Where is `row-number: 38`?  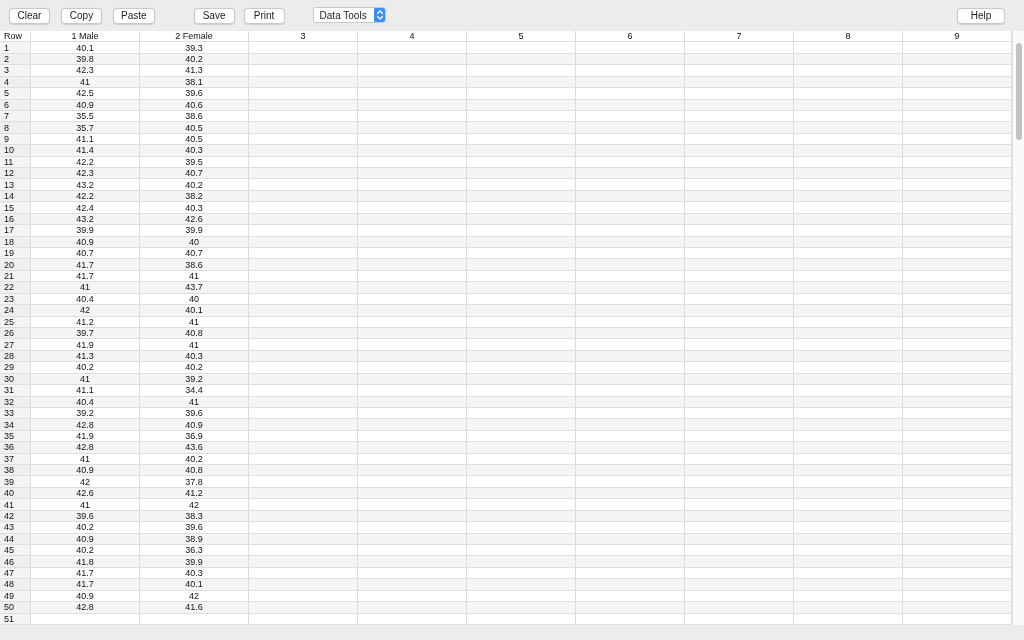
row-number: 38 is located at coordinates (15, 470).